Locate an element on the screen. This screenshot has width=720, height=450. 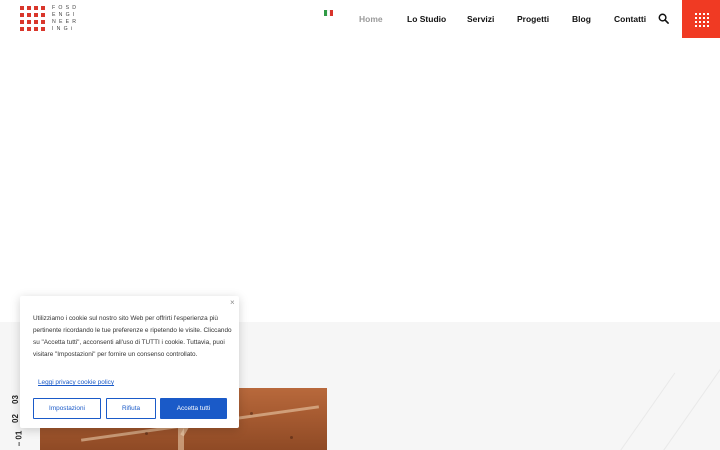
italy-flag-icon is located at coordinates (328, 13).